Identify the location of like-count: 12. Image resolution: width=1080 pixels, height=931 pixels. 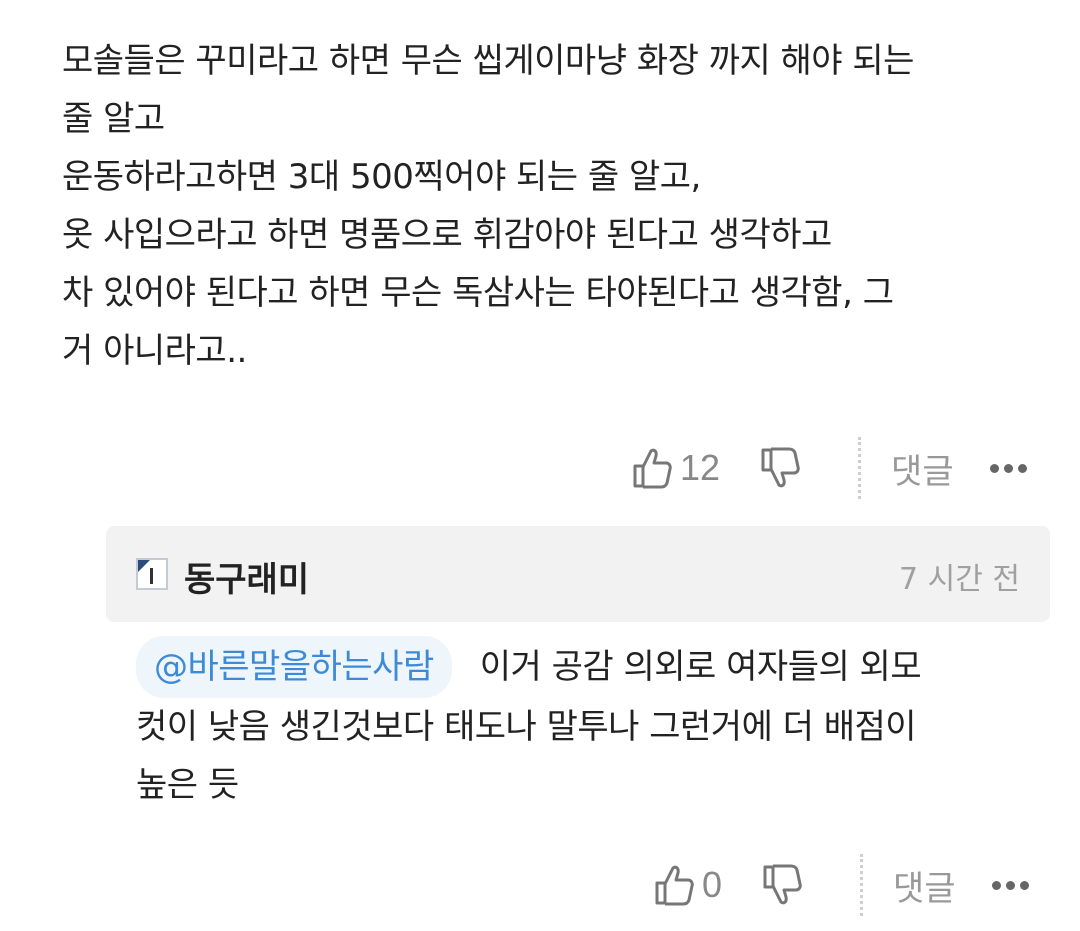
(700, 467).